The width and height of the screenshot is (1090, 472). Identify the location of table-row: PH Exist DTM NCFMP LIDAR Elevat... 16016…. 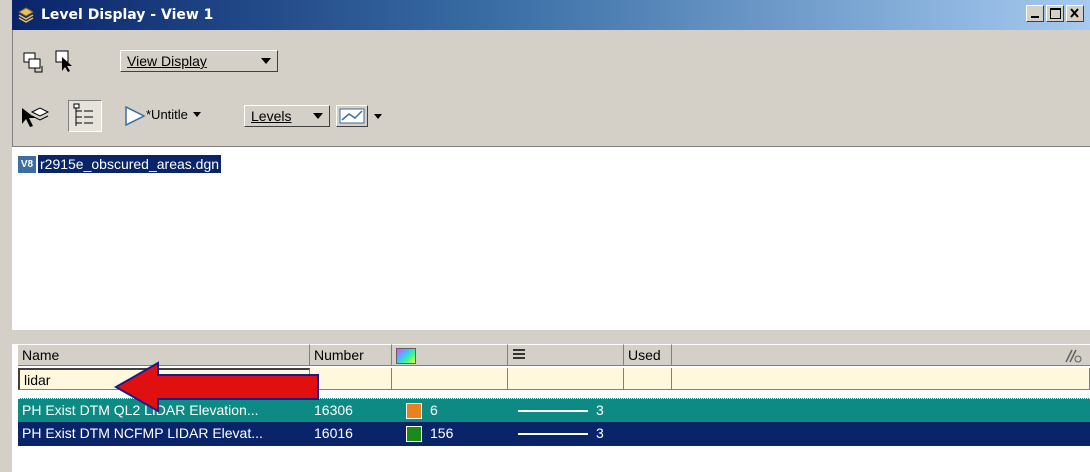
(554, 434).